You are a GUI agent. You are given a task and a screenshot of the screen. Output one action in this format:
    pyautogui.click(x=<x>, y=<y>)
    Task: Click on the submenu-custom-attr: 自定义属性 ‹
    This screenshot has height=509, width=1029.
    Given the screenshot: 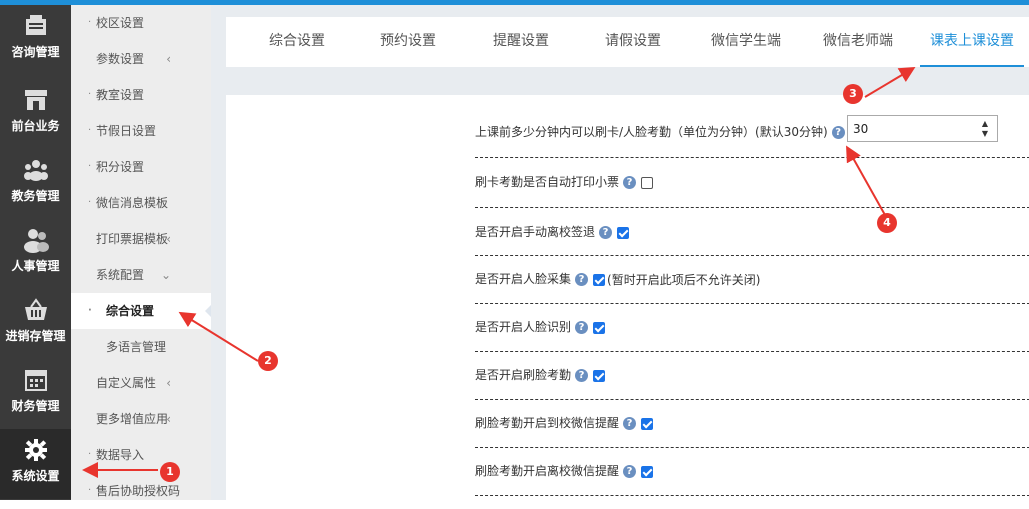 What is the action you would take?
    pyautogui.click(x=141, y=383)
    